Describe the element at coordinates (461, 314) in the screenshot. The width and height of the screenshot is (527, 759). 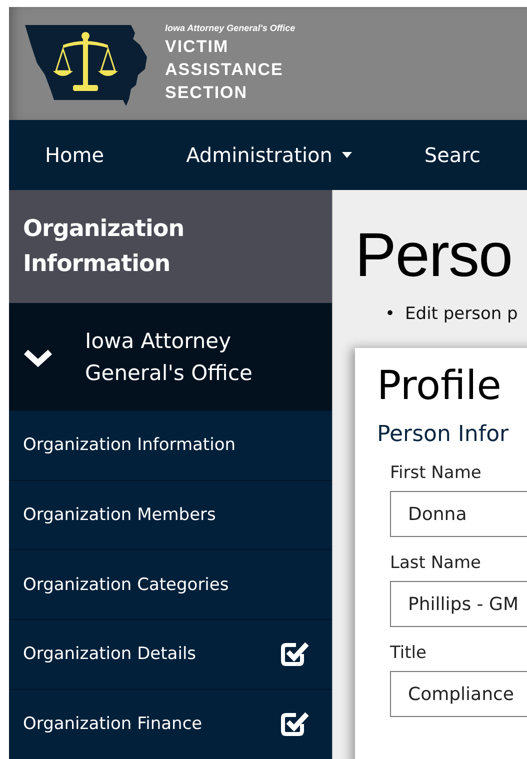
I see `instruction-text: Edit person p` at that location.